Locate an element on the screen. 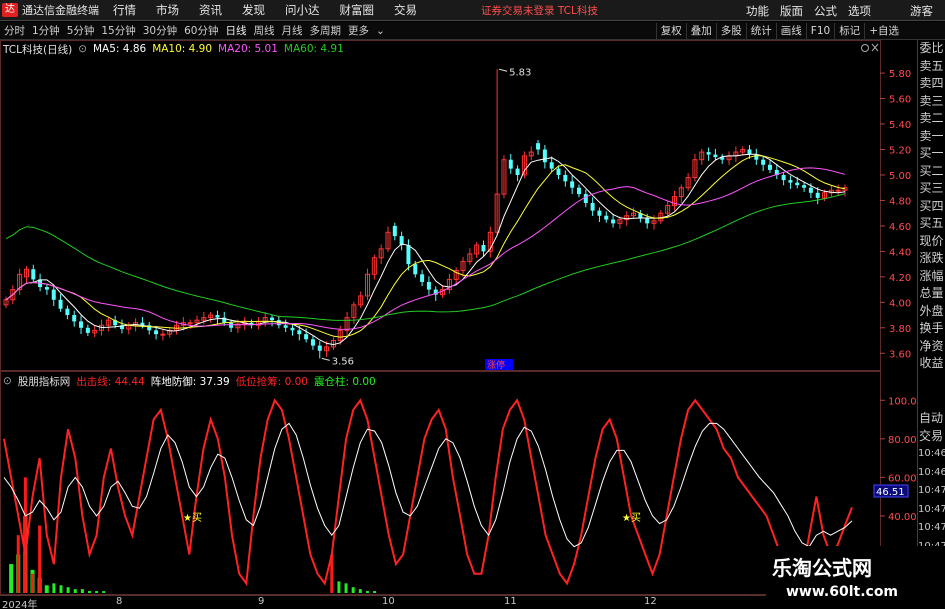  menu-shichang: 市场 is located at coordinates (167, 10).